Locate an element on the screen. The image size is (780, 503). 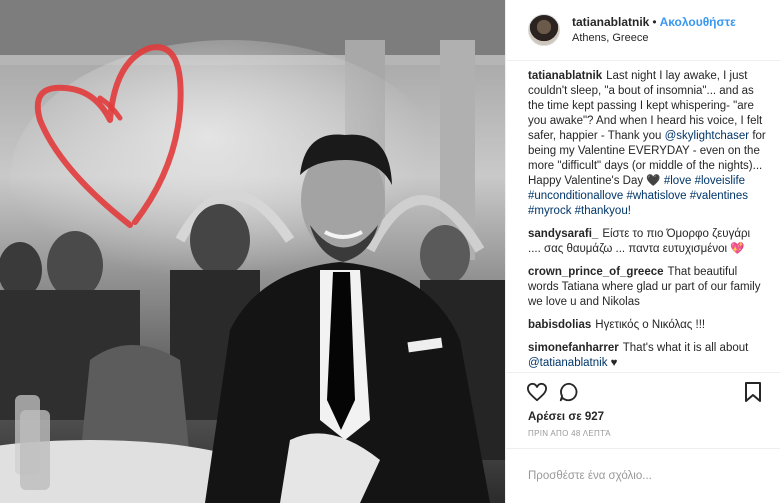
action-bar is located at coordinates (643, 391).